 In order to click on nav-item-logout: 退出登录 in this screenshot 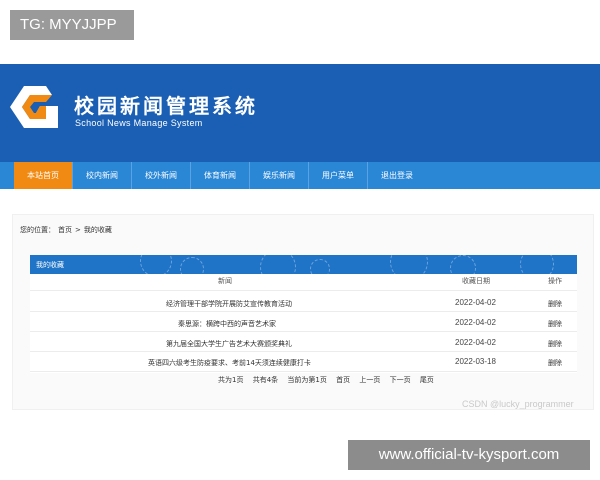, I will do `click(397, 175)`.